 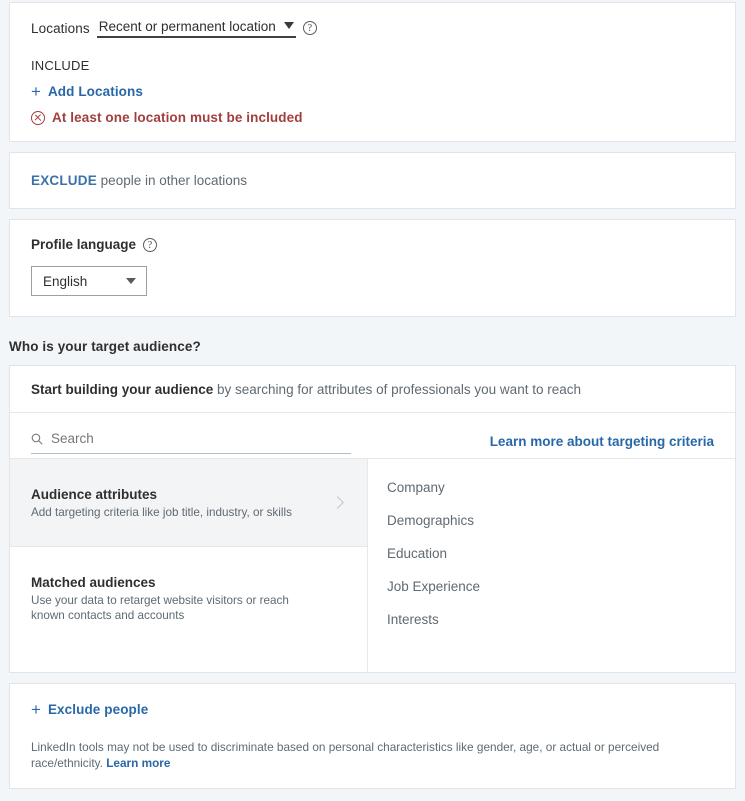 I want to click on add-locations-button: + Add Locations, so click(x=87, y=91).